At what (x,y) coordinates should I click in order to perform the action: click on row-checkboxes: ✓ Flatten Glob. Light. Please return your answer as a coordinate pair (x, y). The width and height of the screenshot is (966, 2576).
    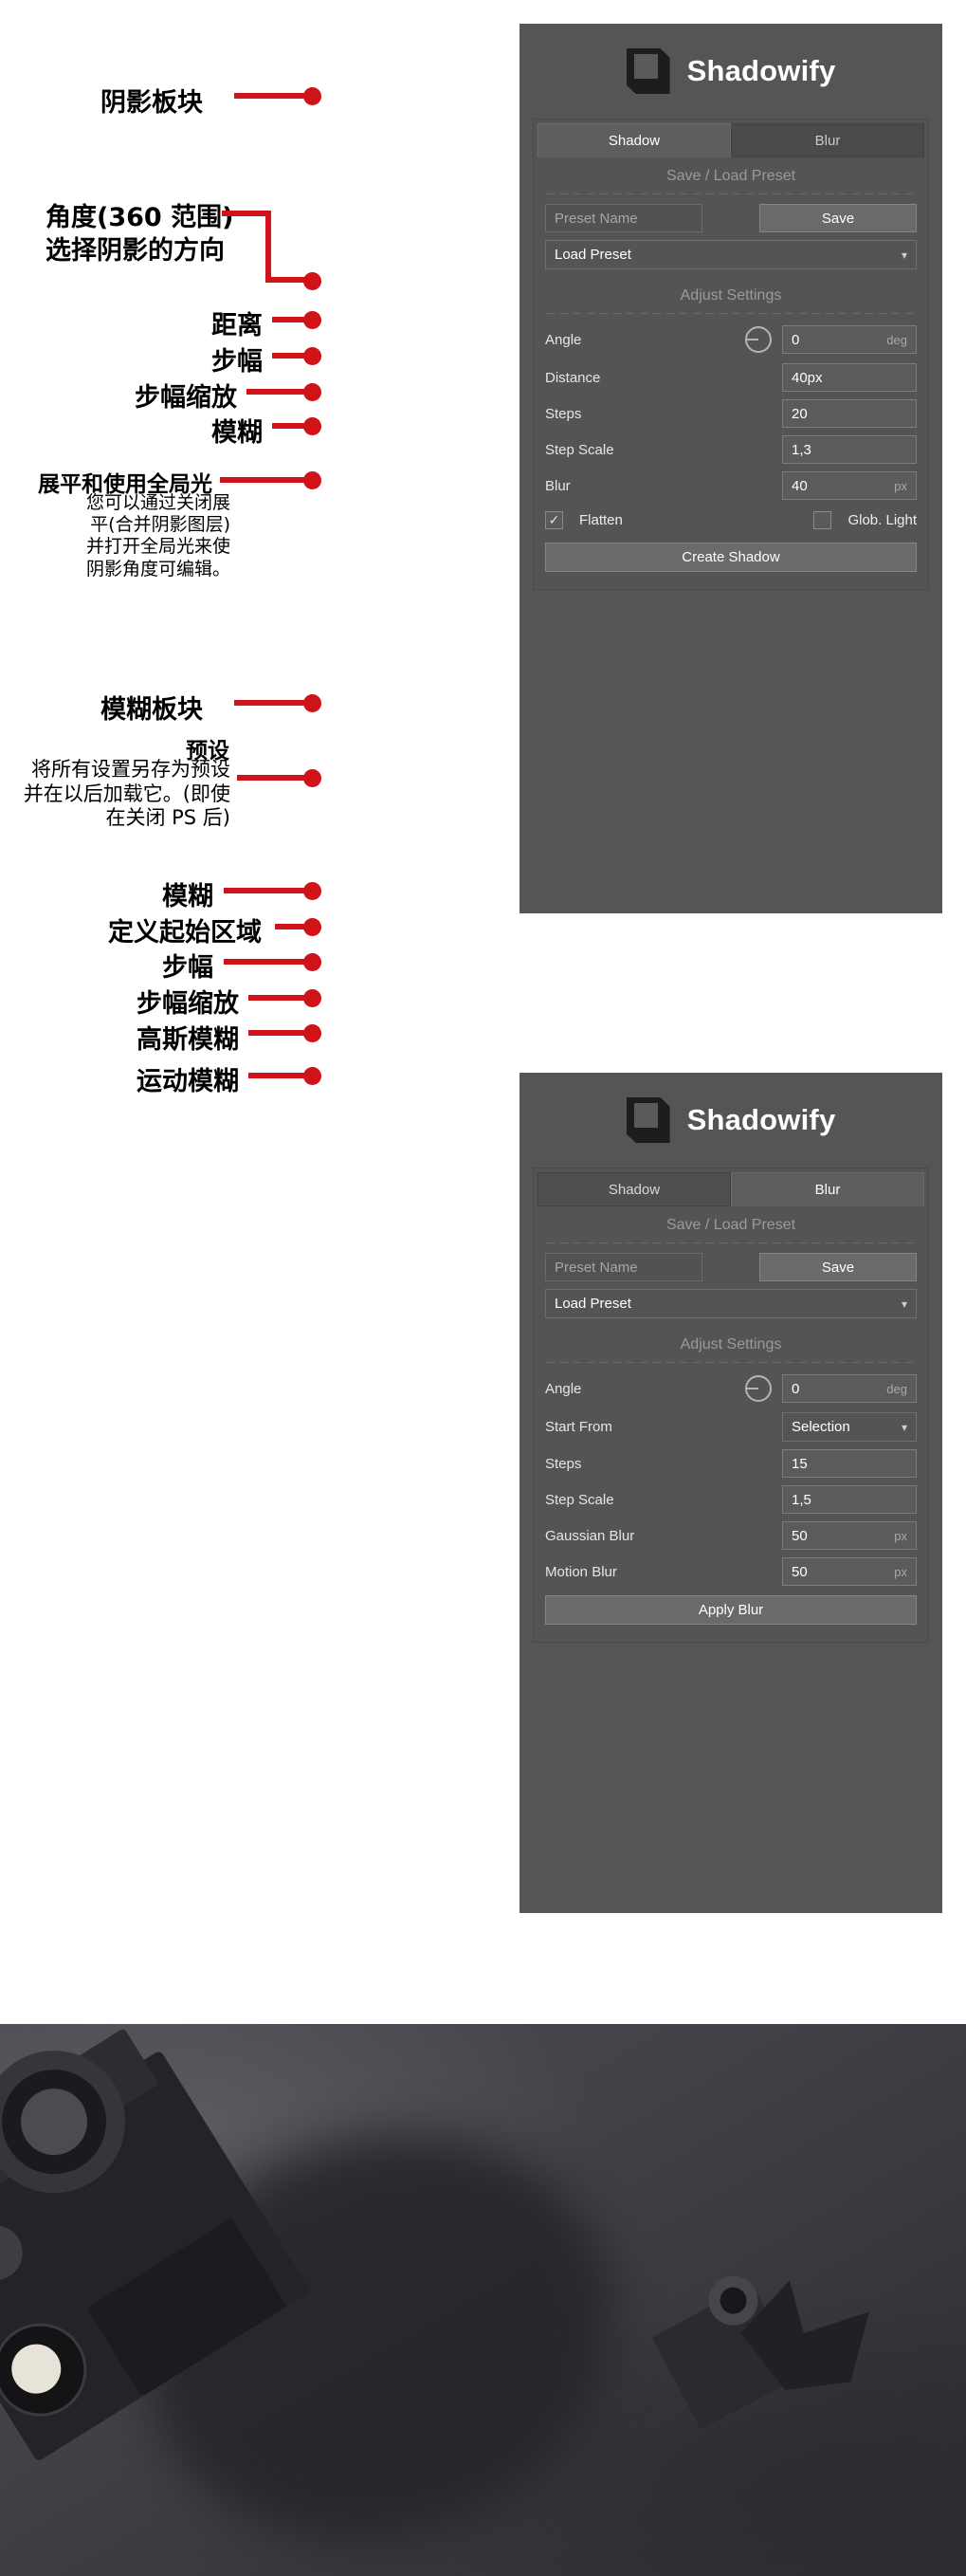
    Looking at the image, I should click on (731, 520).